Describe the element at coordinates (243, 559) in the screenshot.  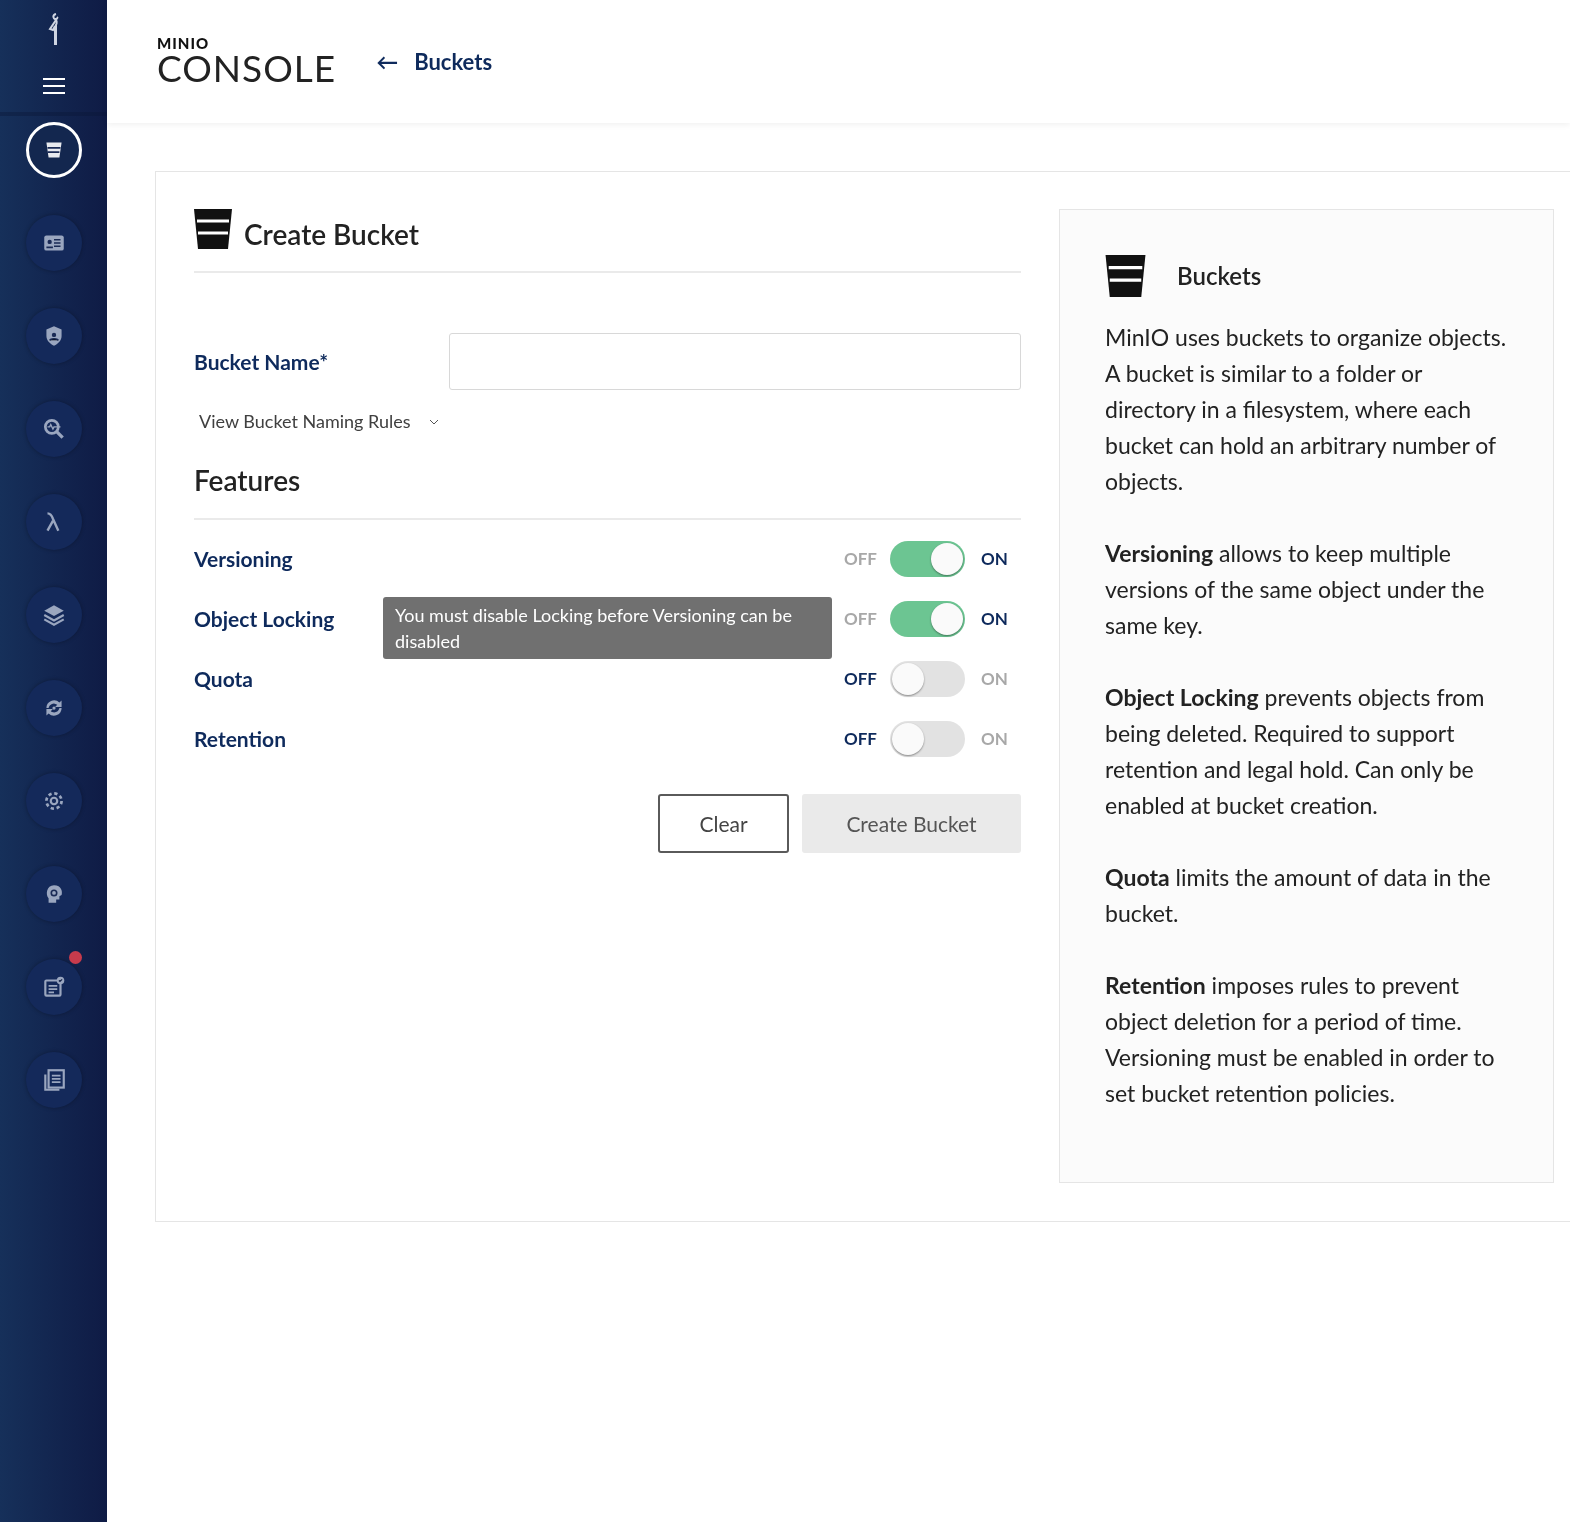
I see `feature-label: Versioning` at that location.